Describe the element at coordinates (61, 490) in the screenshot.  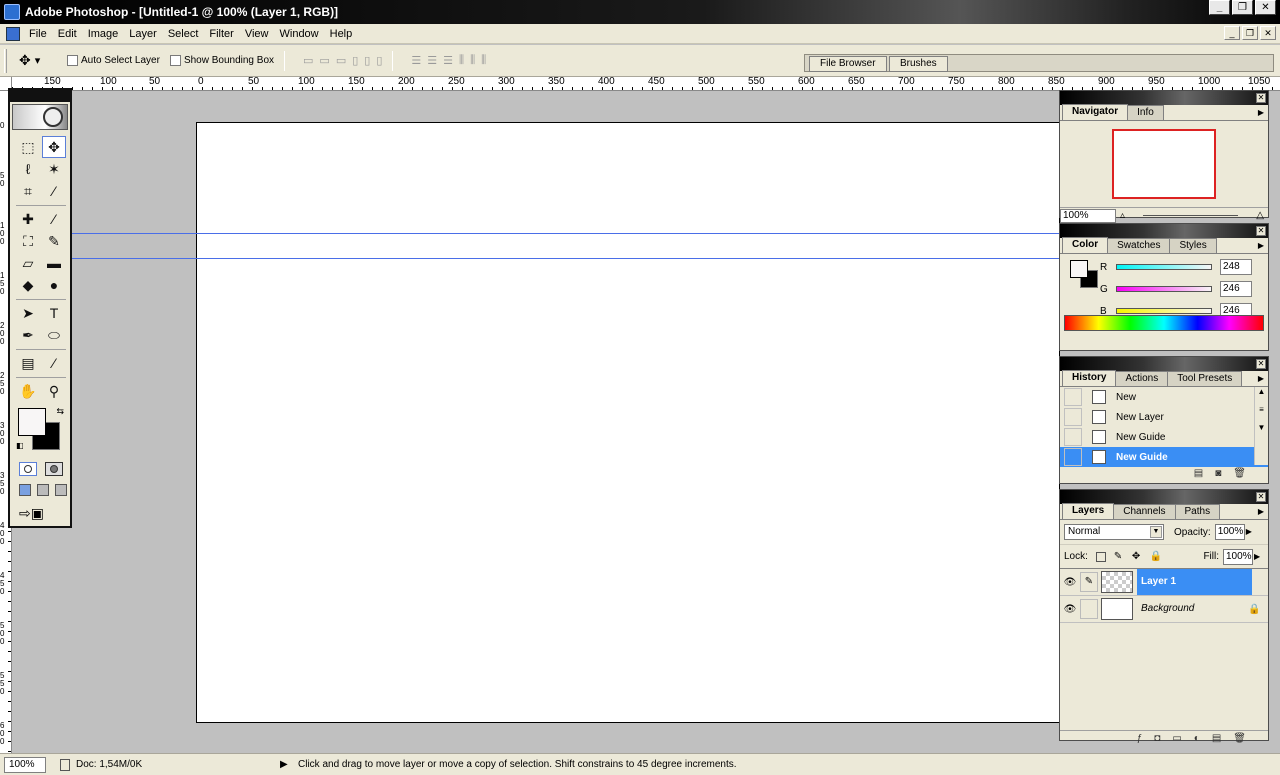
I see `full-screen-button` at that location.